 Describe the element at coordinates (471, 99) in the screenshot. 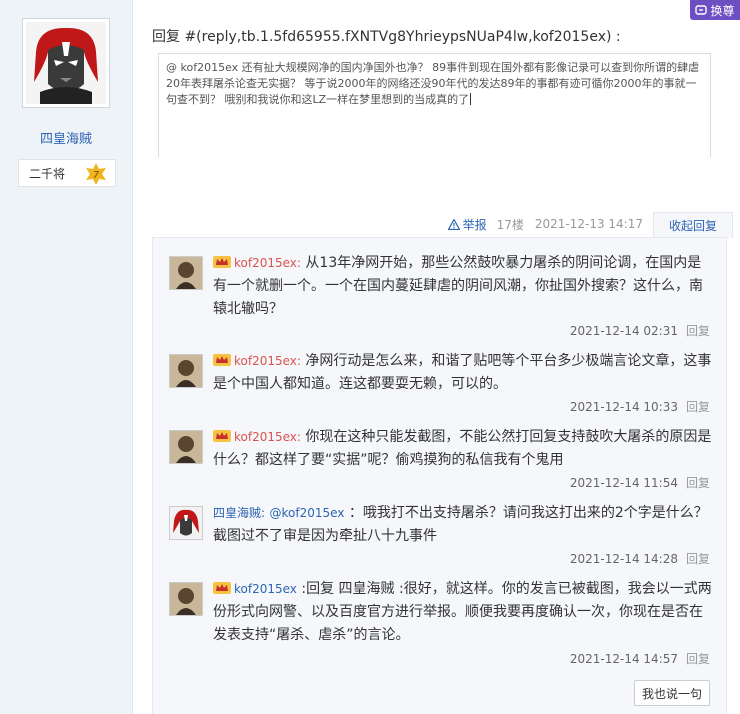

I see `text-cursor` at that location.